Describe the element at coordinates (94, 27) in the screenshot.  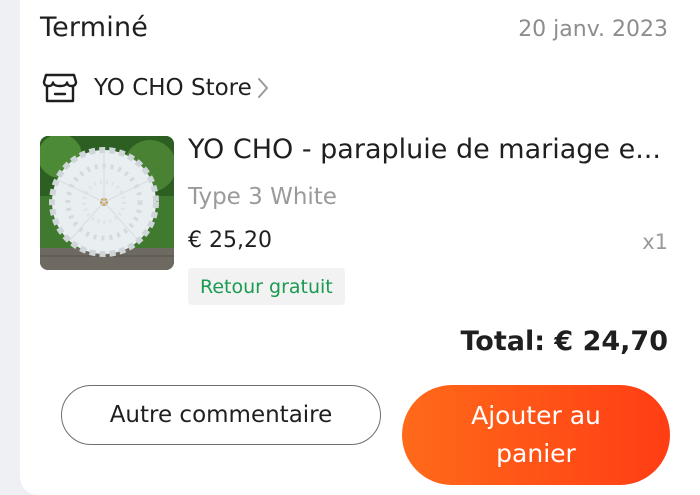
I see `order-status: Terminé` at that location.